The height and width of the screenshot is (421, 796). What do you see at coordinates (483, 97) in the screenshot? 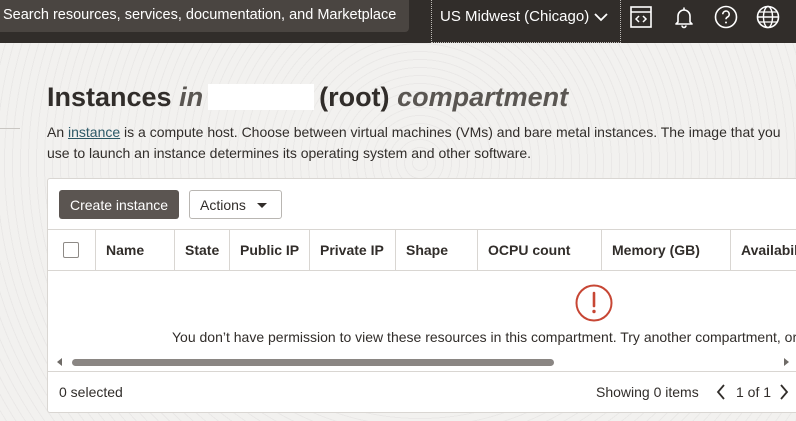
I see `page-title-suffix: compartment` at bounding box center [483, 97].